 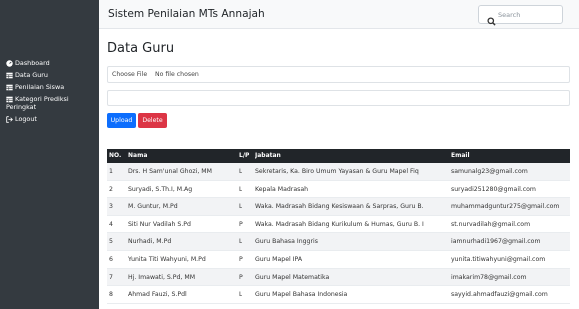 What do you see at coordinates (121, 120) in the screenshot?
I see `upload-button: Upload` at bounding box center [121, 120].